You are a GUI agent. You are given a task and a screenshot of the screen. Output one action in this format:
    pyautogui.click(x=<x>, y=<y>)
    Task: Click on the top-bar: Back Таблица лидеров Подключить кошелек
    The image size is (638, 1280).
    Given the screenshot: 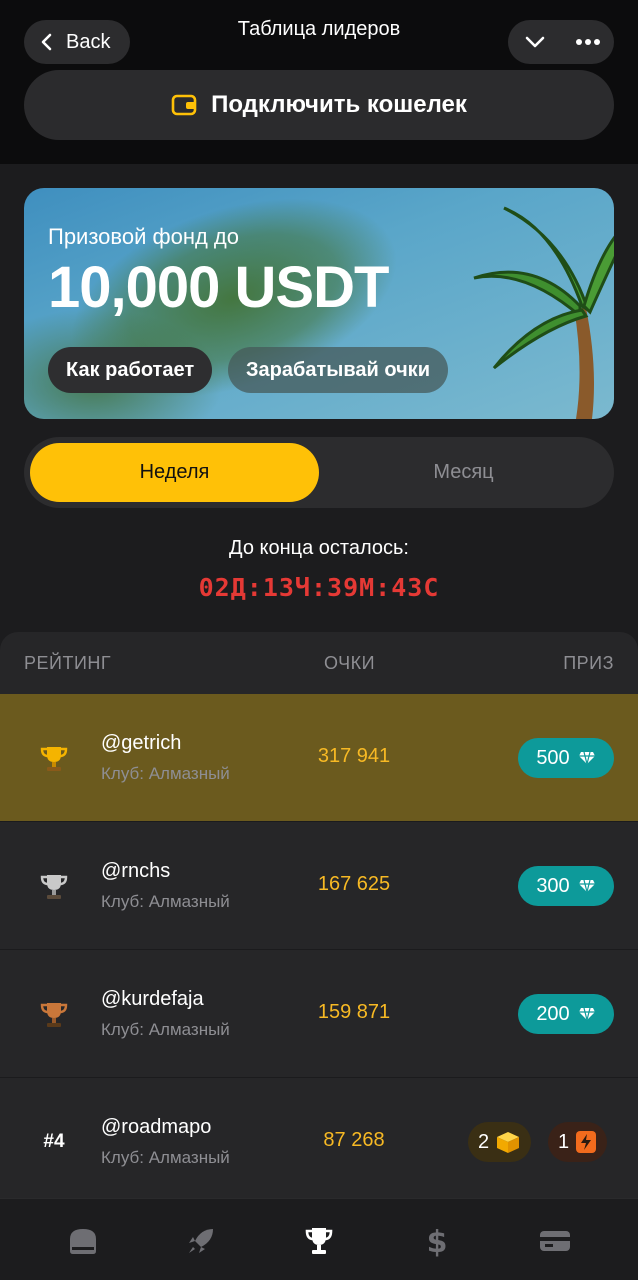 What is the action you would take?
    pyautogui.click(x=319, y=82)
    